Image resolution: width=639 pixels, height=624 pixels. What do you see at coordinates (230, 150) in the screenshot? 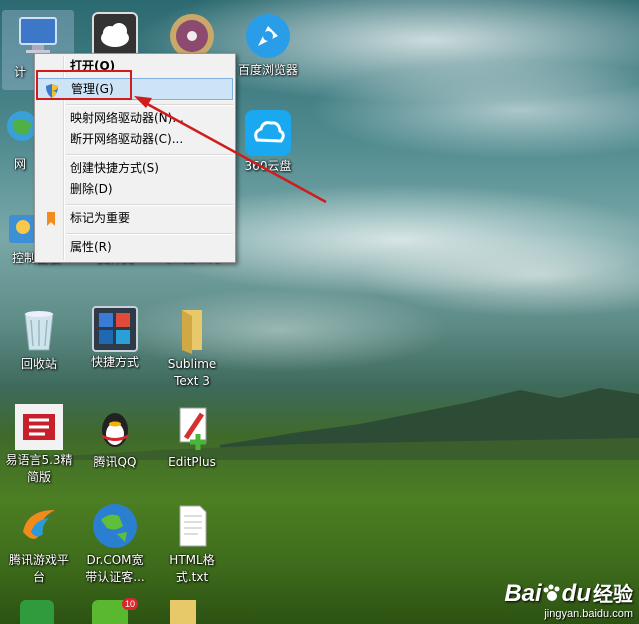
I see `annotation-arrow` at bounding box center [230, 150].